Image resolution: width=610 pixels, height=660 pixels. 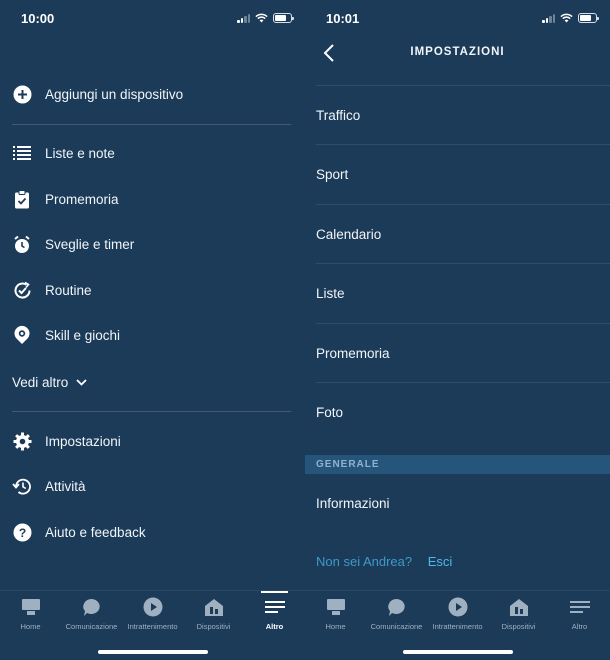 I want to click on skill-location-icon, so click(x=22, y=335).